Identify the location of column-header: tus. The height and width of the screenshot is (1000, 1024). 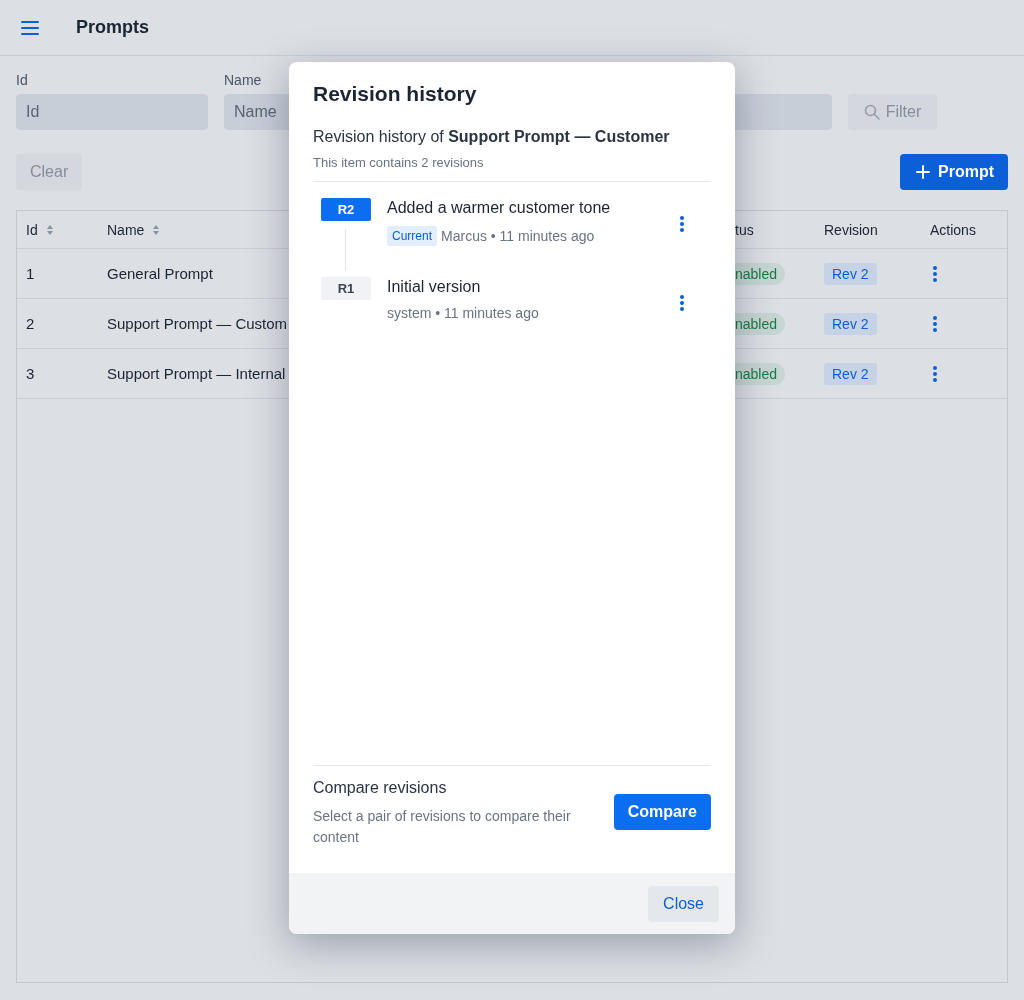
(744, 229).